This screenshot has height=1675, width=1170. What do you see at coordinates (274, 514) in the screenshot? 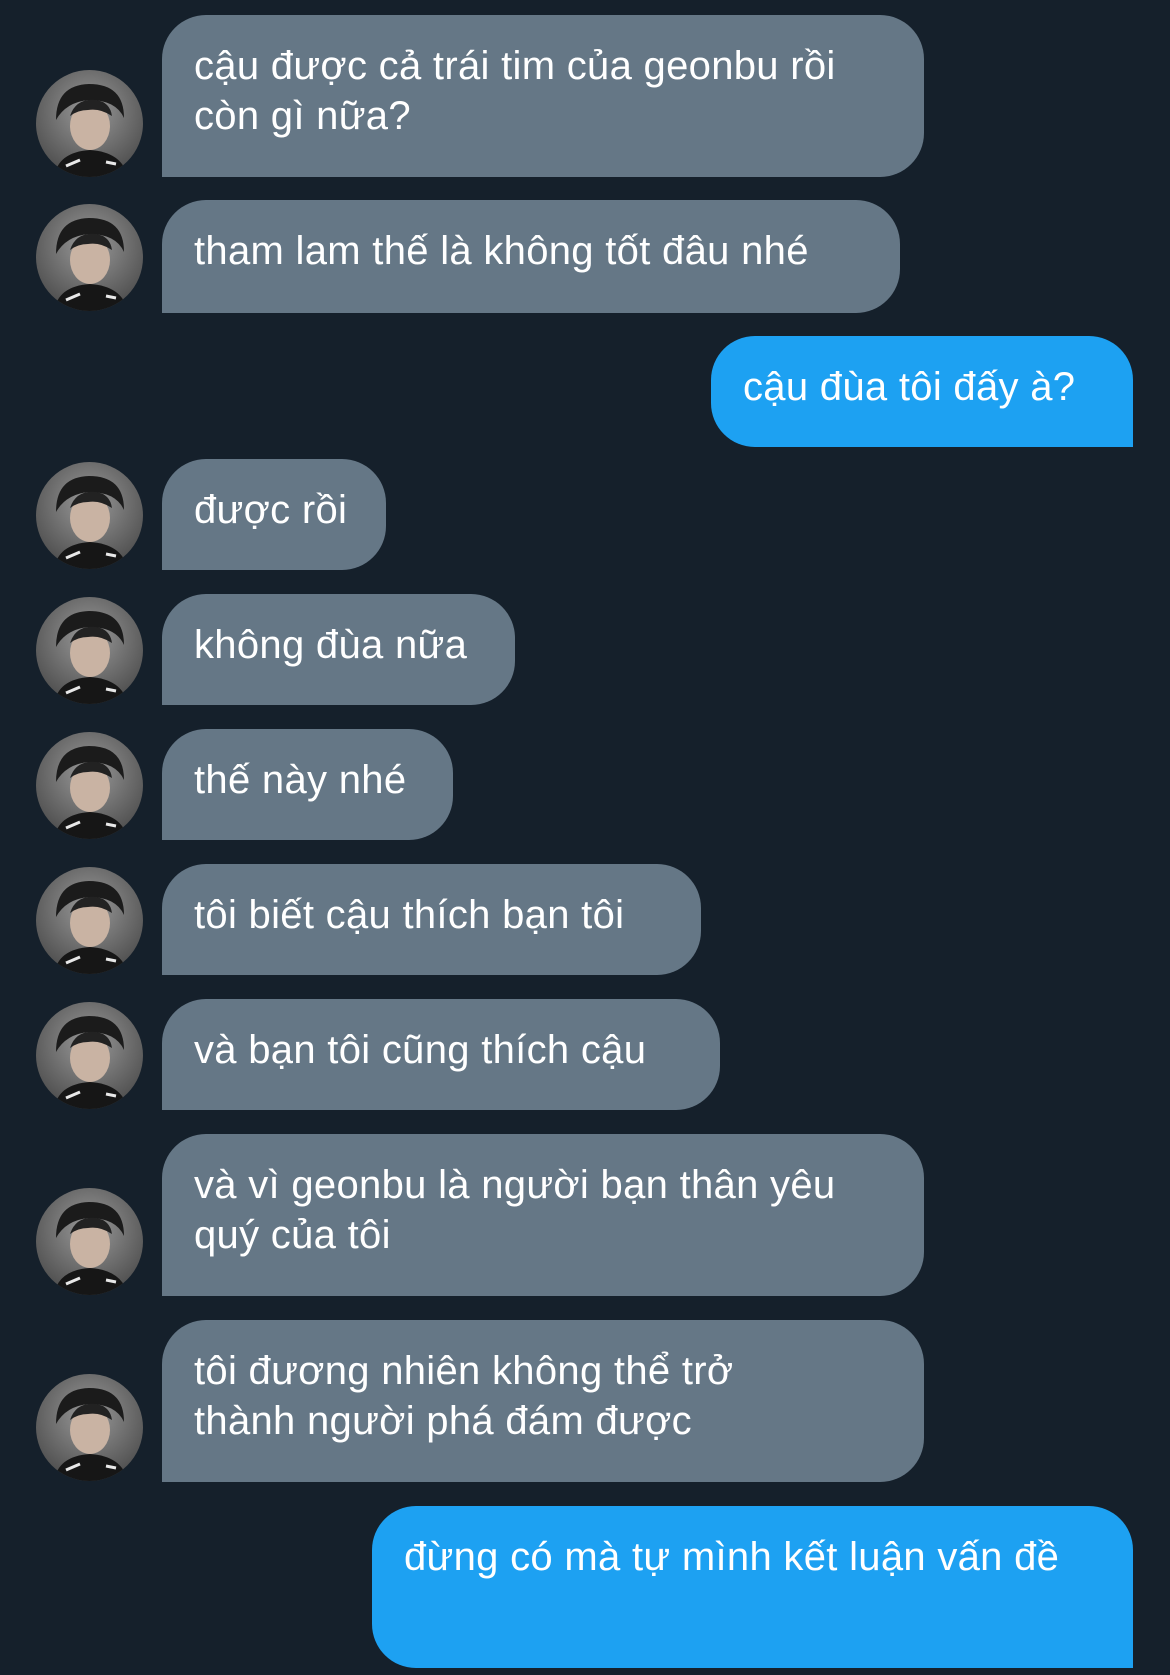
I see `message-bubble-incoming: được rồi` at bounding box center [274, 514].